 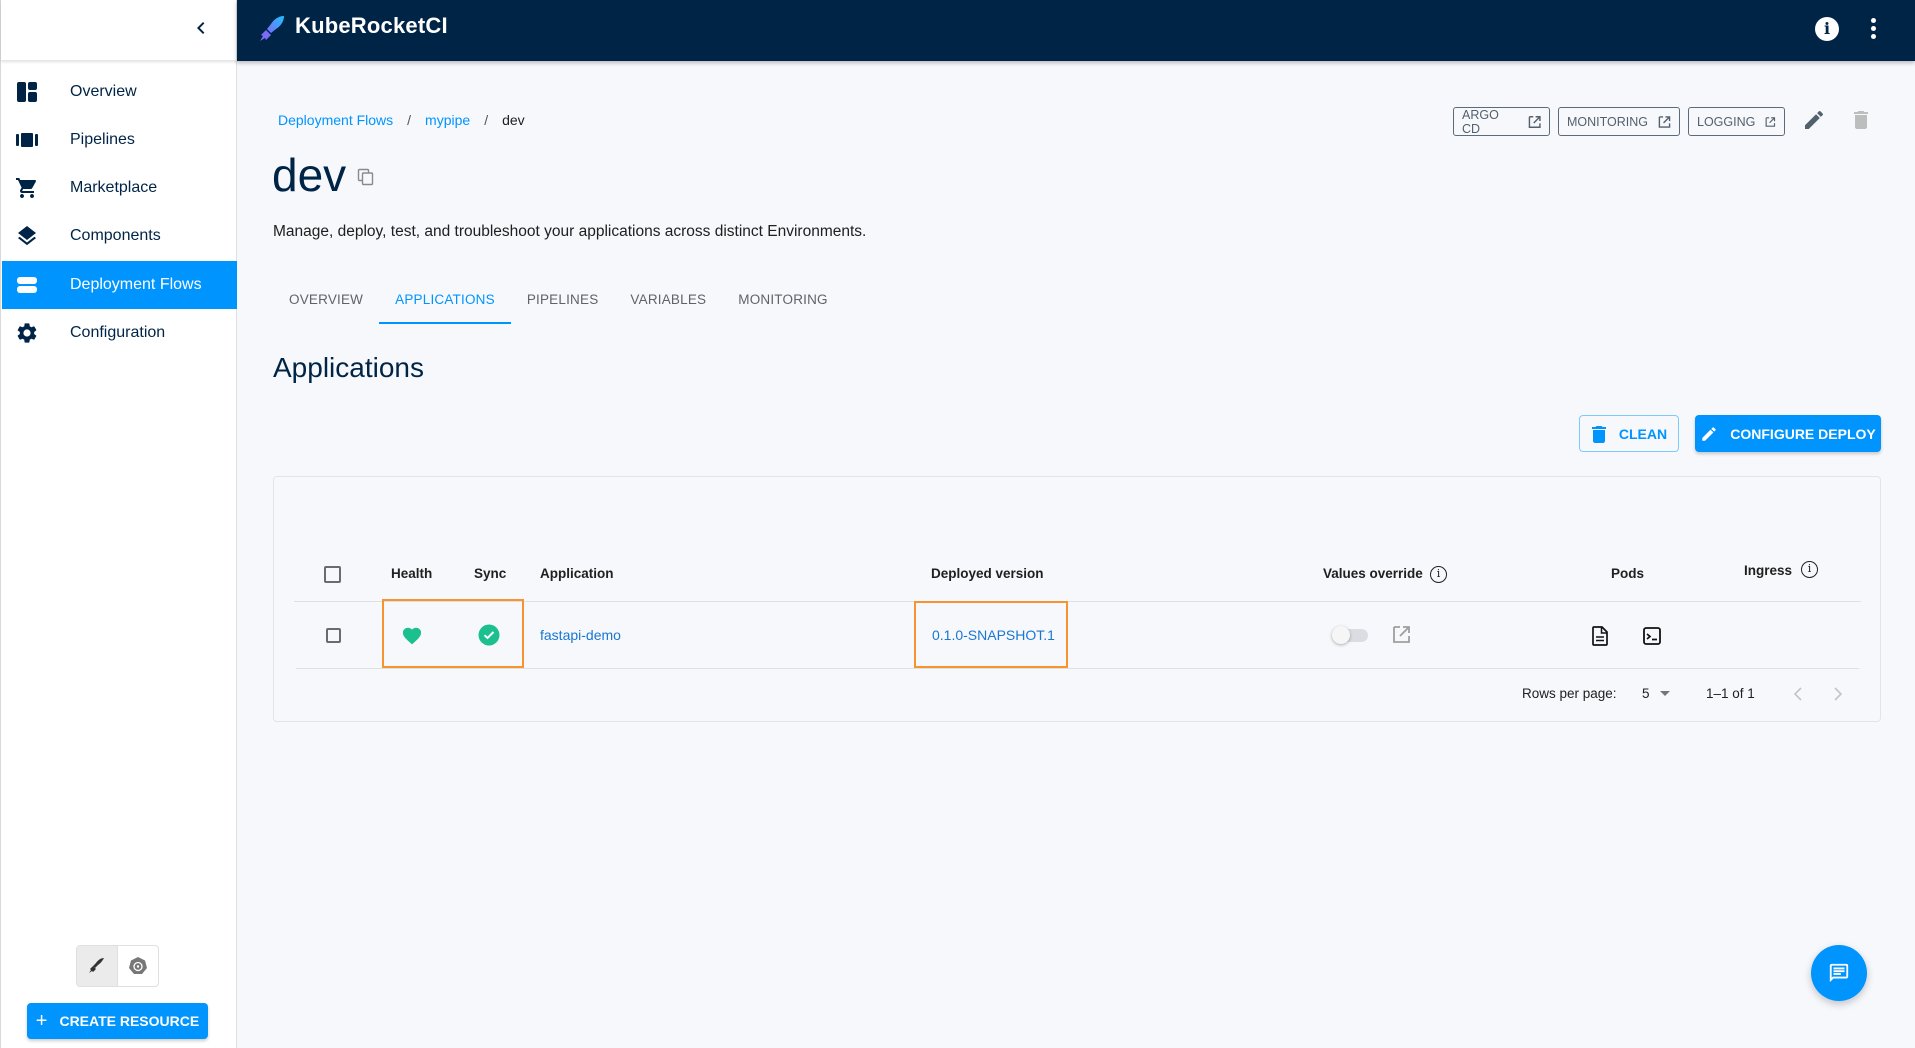 I want to click on chat-button, so click(x=1839, y=973).